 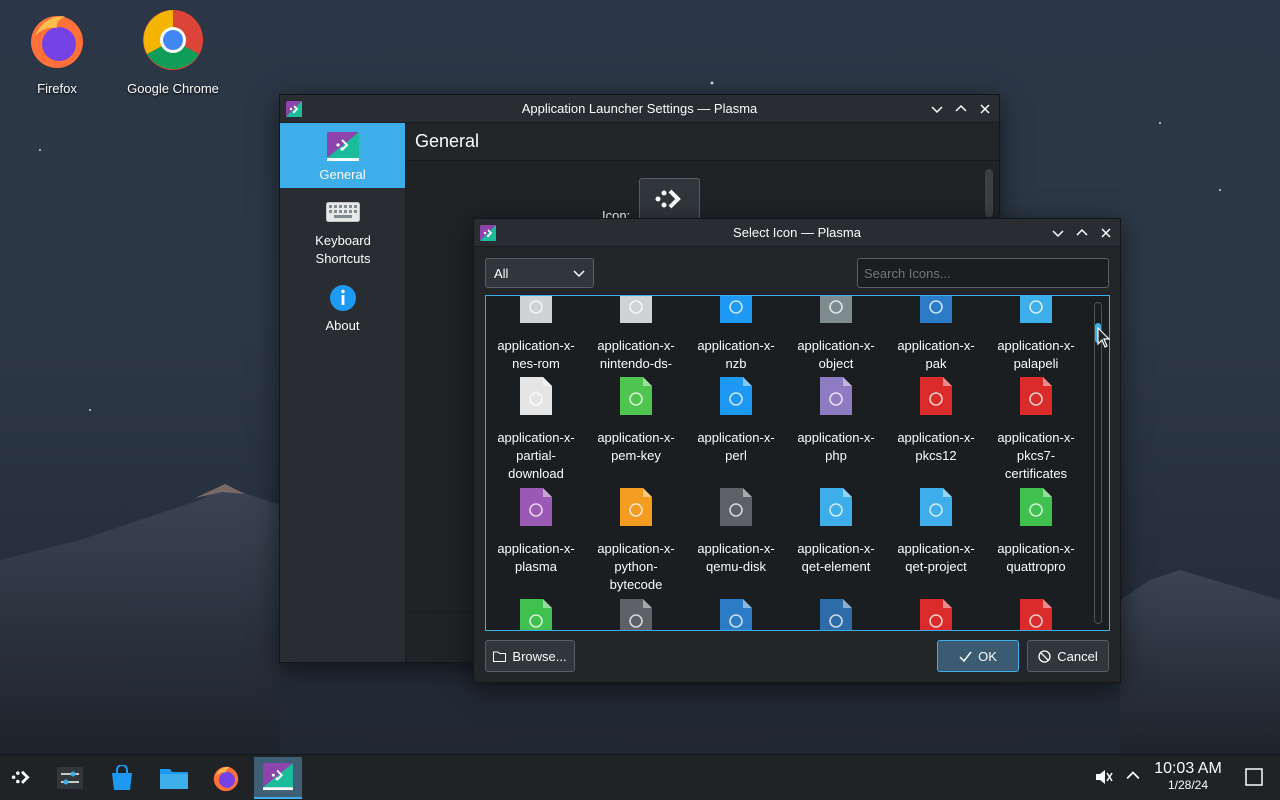 I want to click on window-title: Application Launcher Settings — Plasma, so click(x=639, y=108).